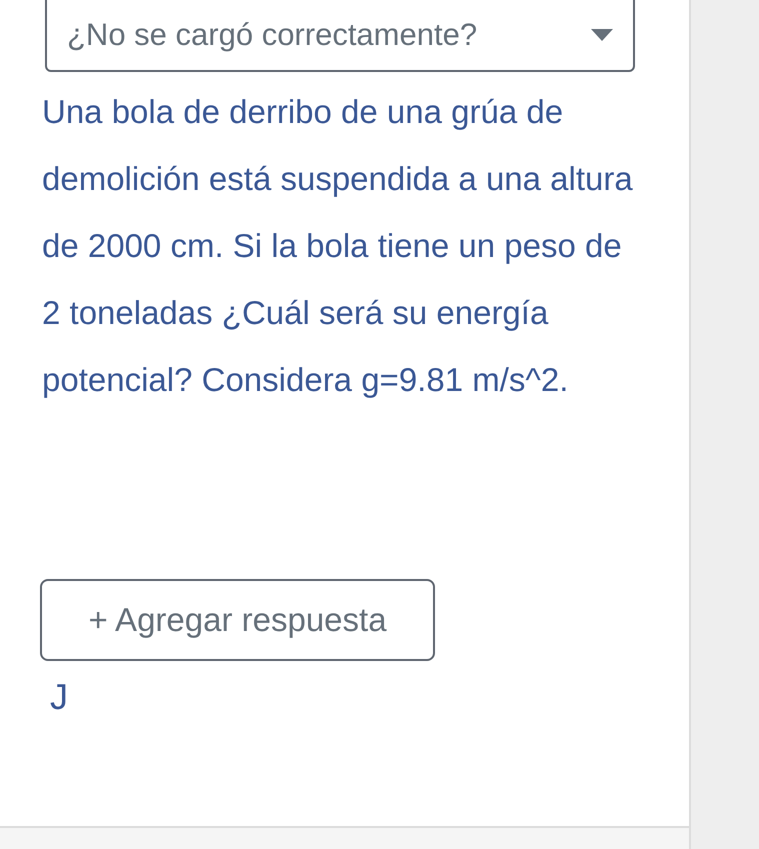 This screenshot has height=849, width=759. I want to click on caret-icon, so click(602, 35).